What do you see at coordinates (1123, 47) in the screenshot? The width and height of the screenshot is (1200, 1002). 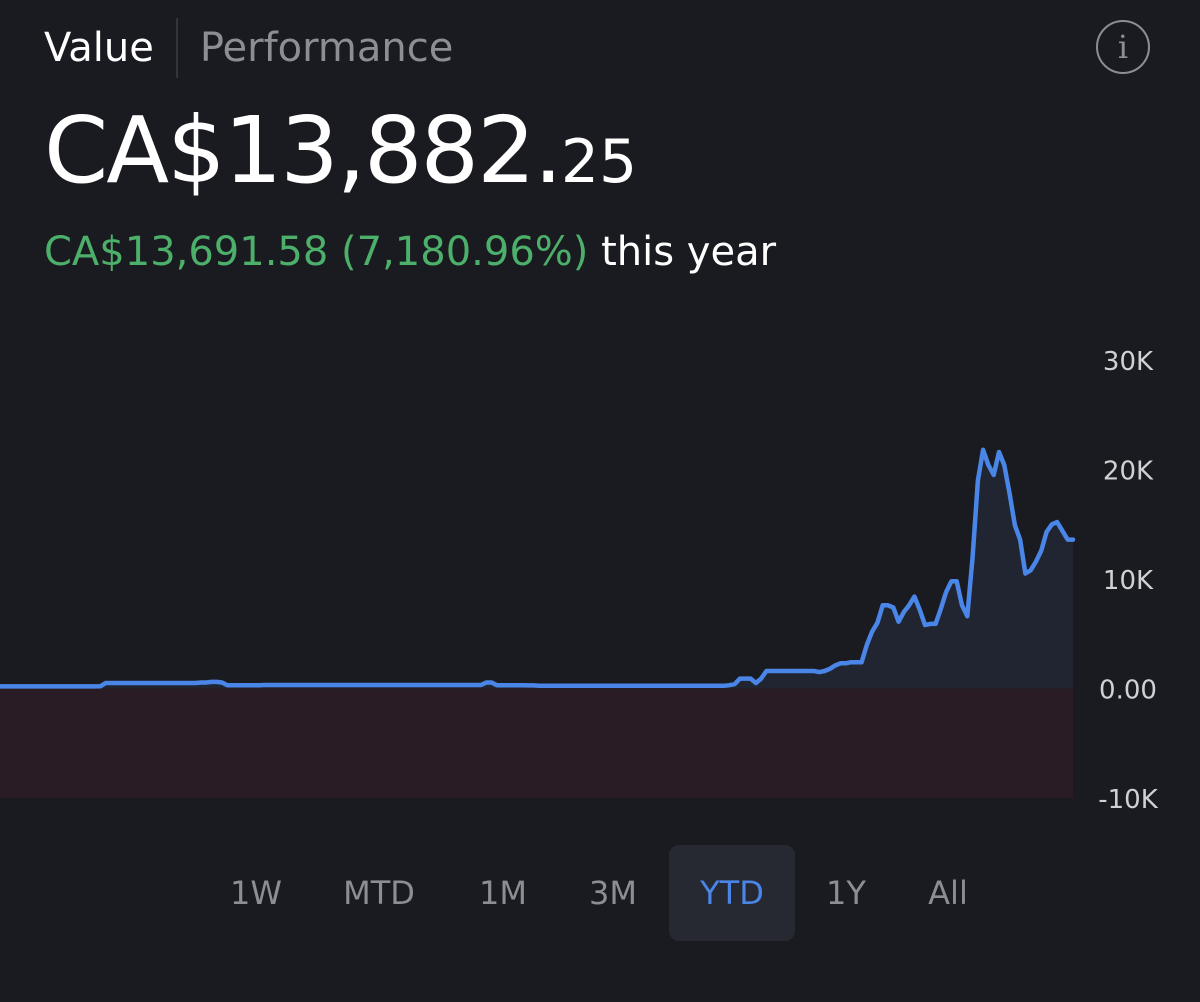 I see `info-icon: i` at bounding box center [1123, 47].